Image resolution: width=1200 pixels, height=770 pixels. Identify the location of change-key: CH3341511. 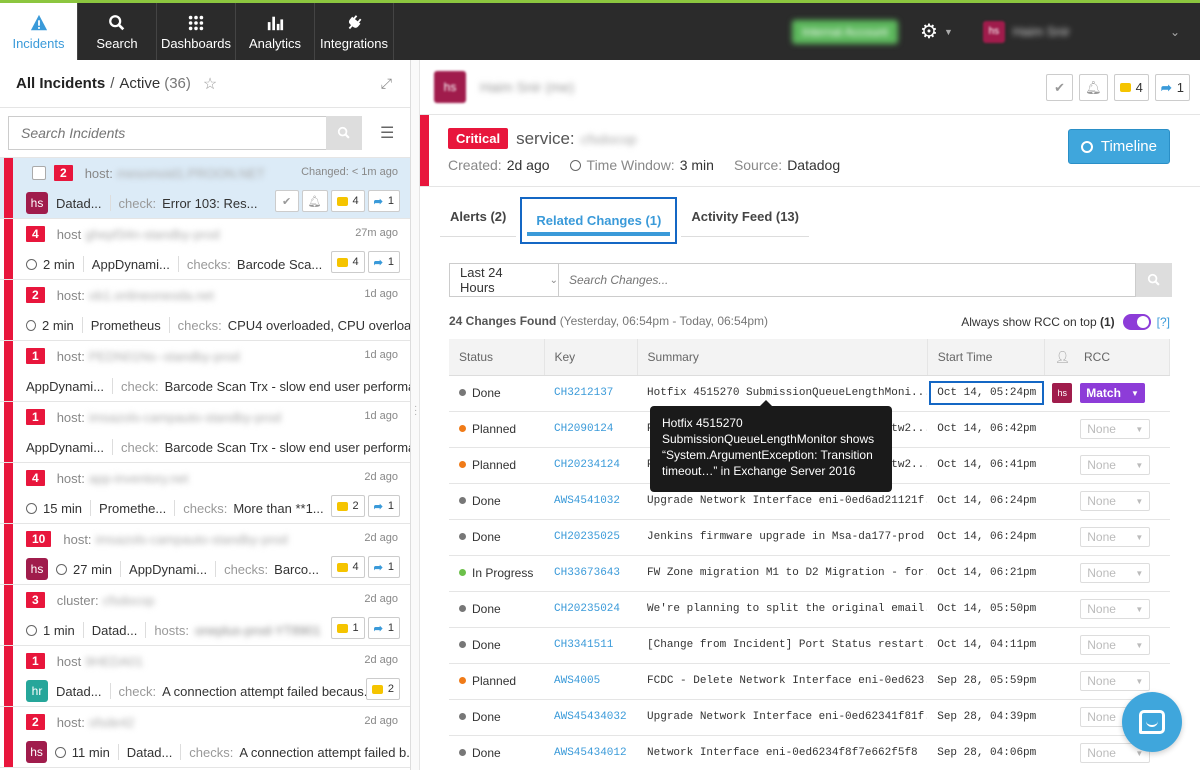
(591, 645).